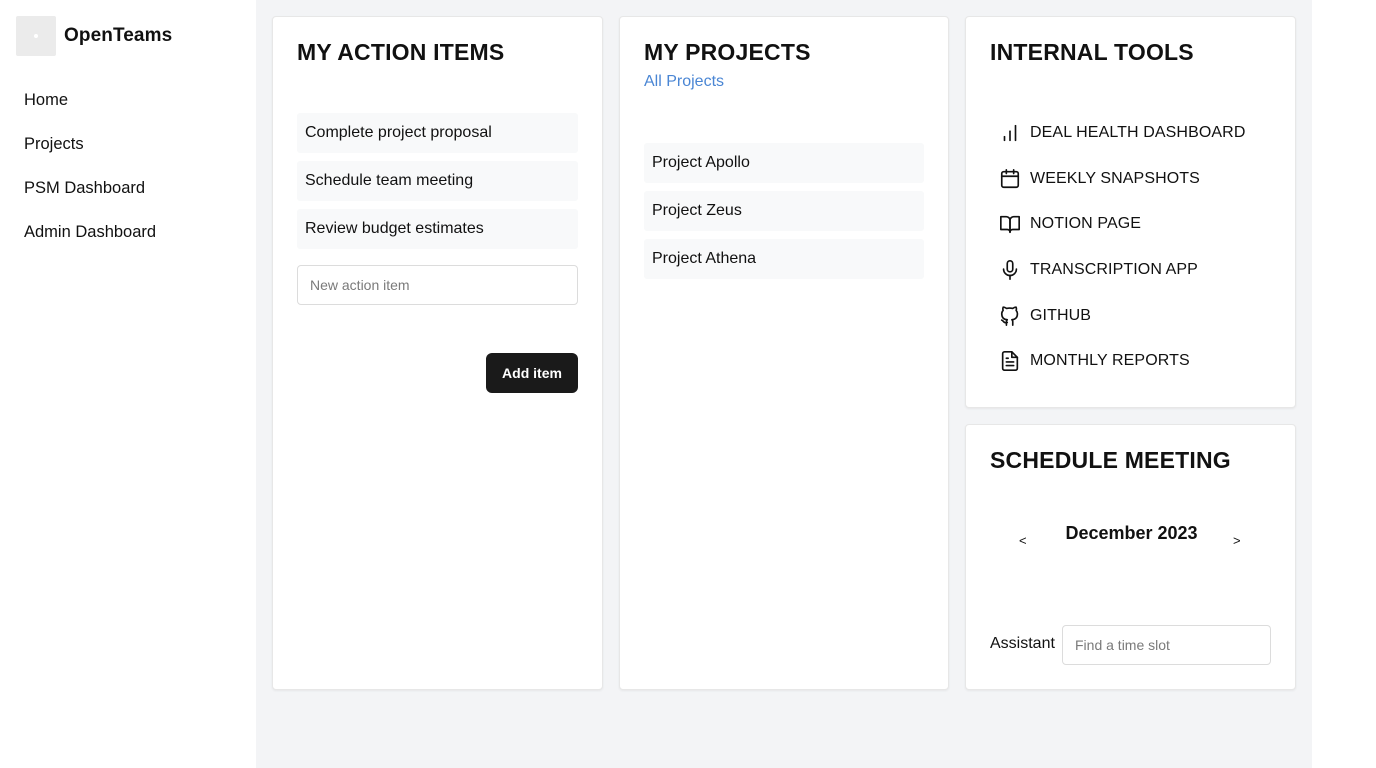 This screenshot has width=1376, height=768. I want to click on book-open-icon, so click(1010, 224).